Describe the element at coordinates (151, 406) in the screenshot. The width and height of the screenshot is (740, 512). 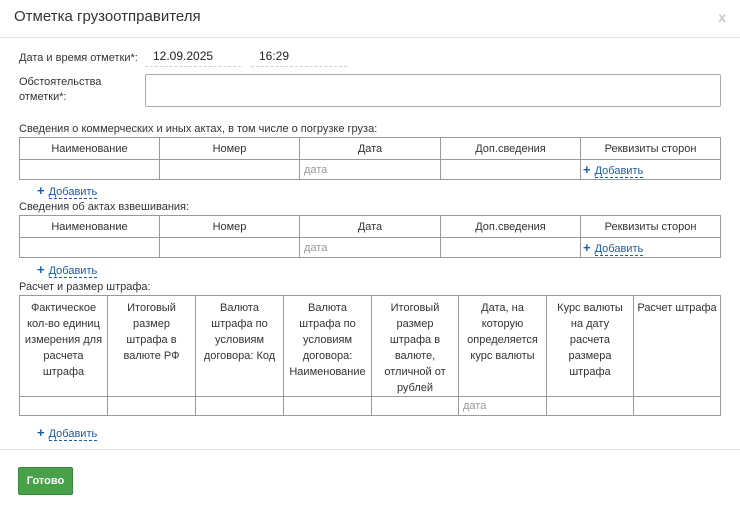
I see `fine-rub-cell` at that location.